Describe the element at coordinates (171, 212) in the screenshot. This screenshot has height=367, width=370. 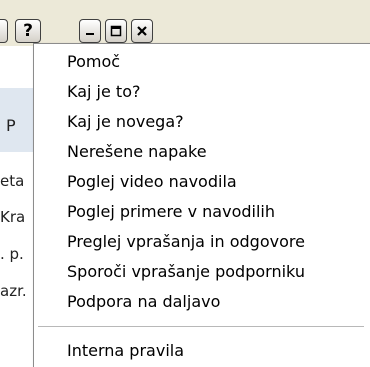
I see `menu-item-guide-examples: Poglej primere v navodilih` at that location.